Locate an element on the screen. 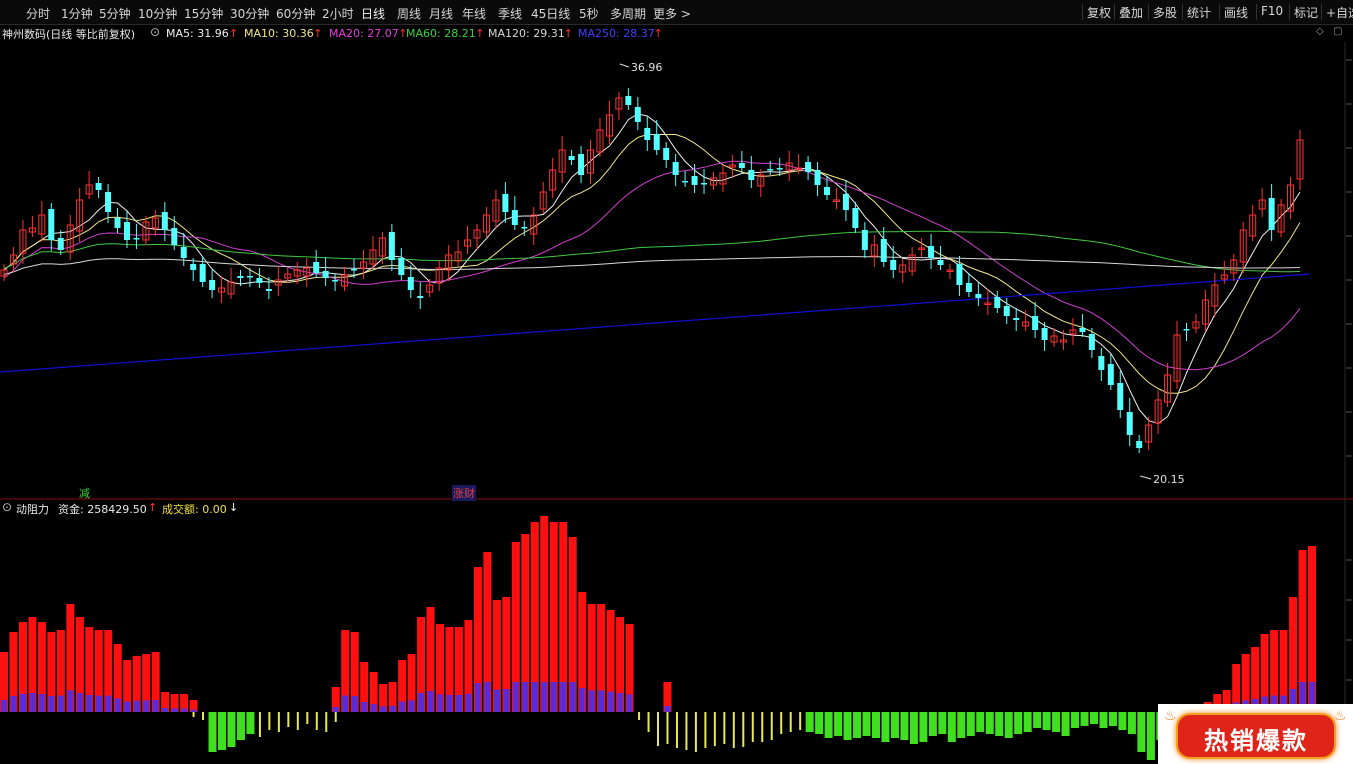  period-tab-4: 15分钟 is located at coordinates (203, 13).